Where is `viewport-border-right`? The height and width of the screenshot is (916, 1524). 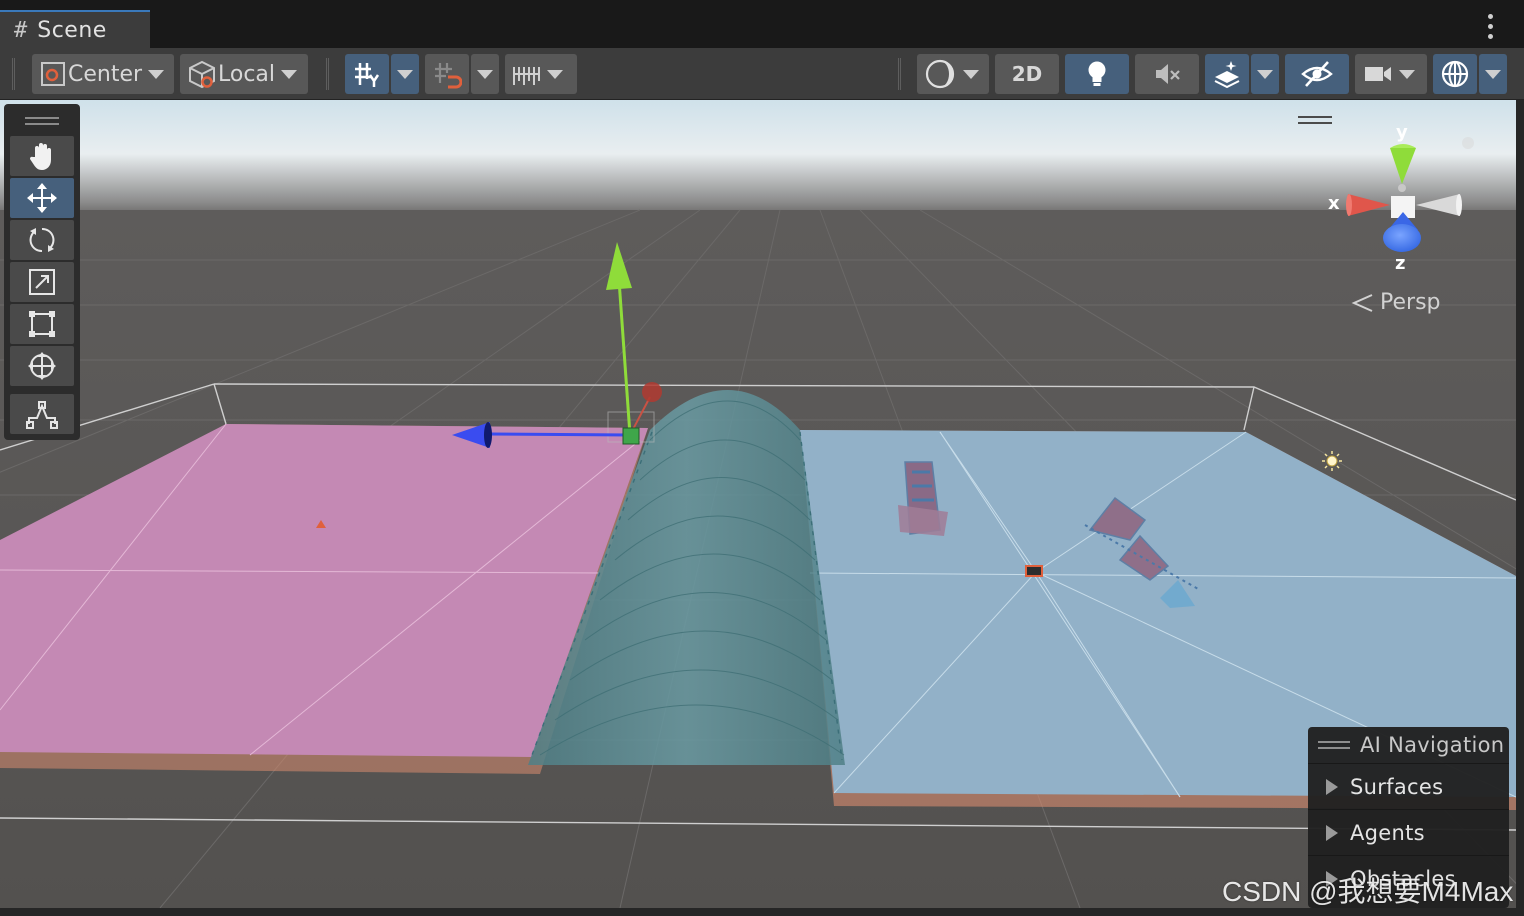
viewport-border-right is located at coordinates (1520, 508).